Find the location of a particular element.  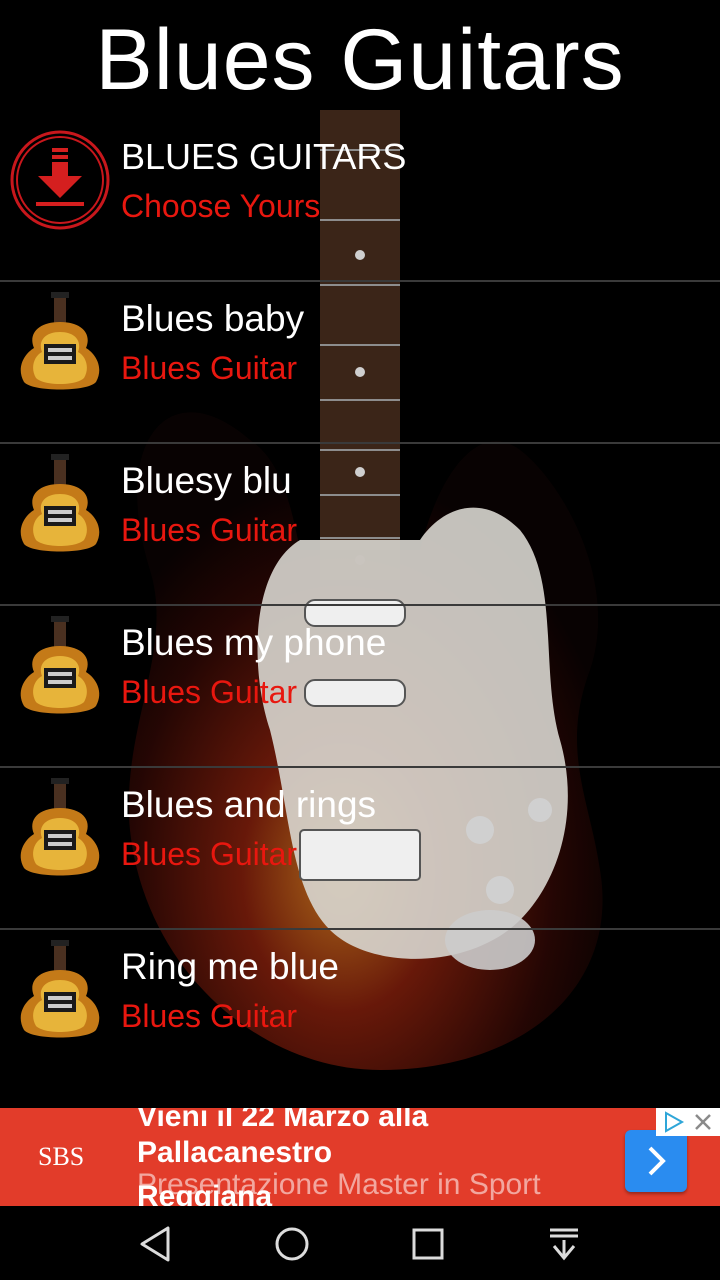

list-item-title: Blues and rings is located at coordinates (249, 804).